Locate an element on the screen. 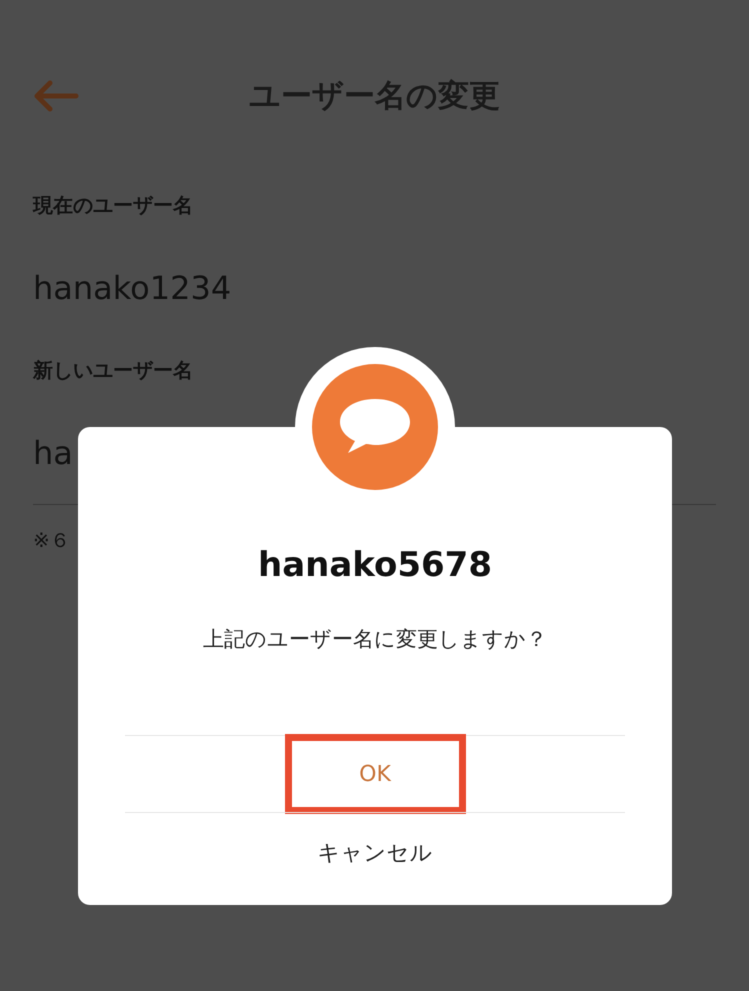  cancel-button: キャンセル is located at coordinates (375, 852).